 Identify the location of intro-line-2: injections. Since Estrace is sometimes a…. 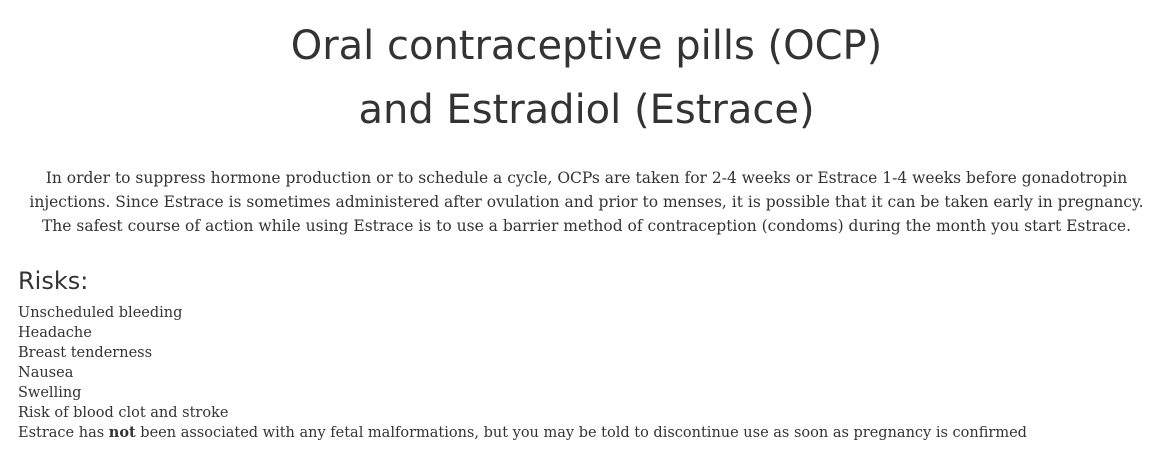
(586, 202).